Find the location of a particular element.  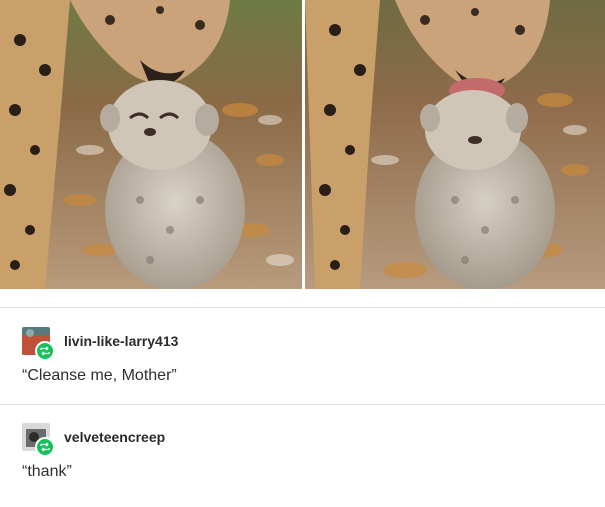

reblog-text: “thank” is located at coordinates (47, 471).